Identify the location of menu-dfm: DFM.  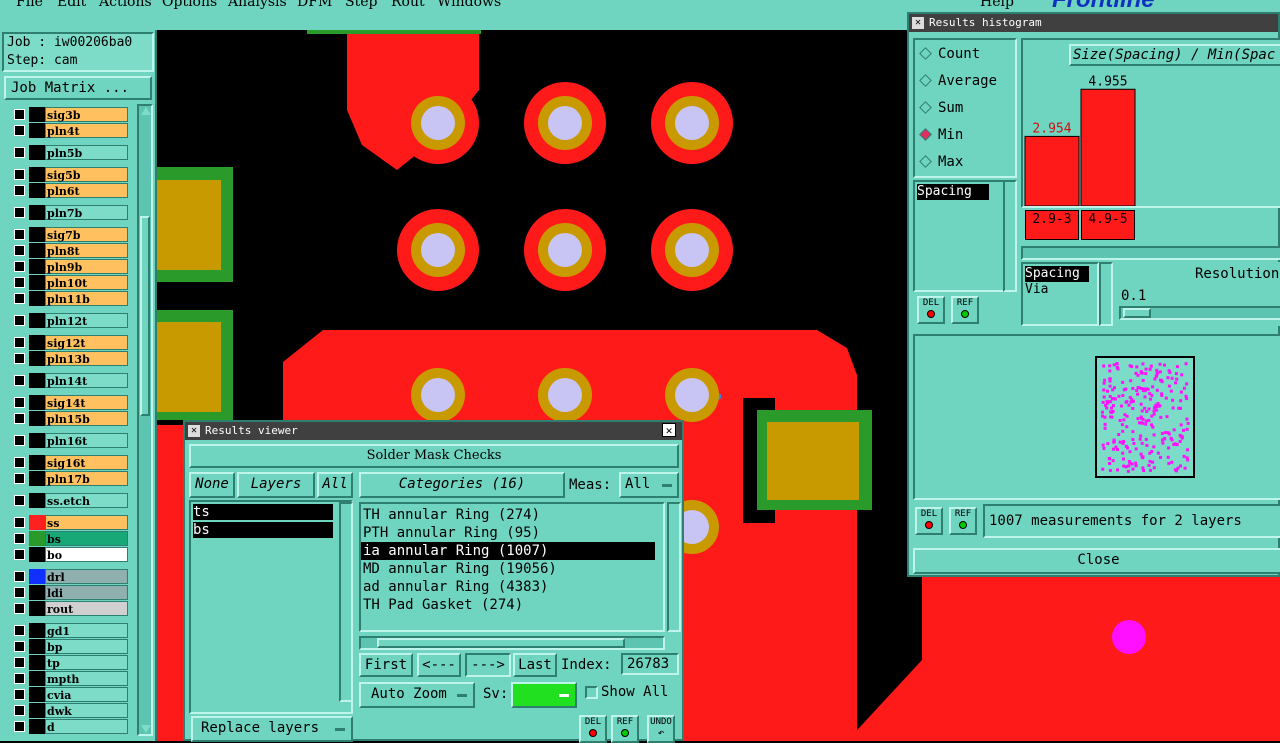
(314, 5).